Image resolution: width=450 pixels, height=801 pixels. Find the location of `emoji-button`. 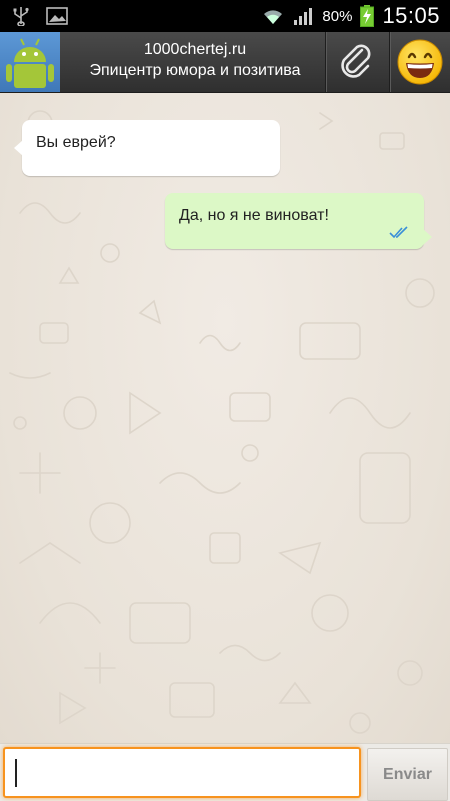

emoji-button is located at coordinates (420, 62).